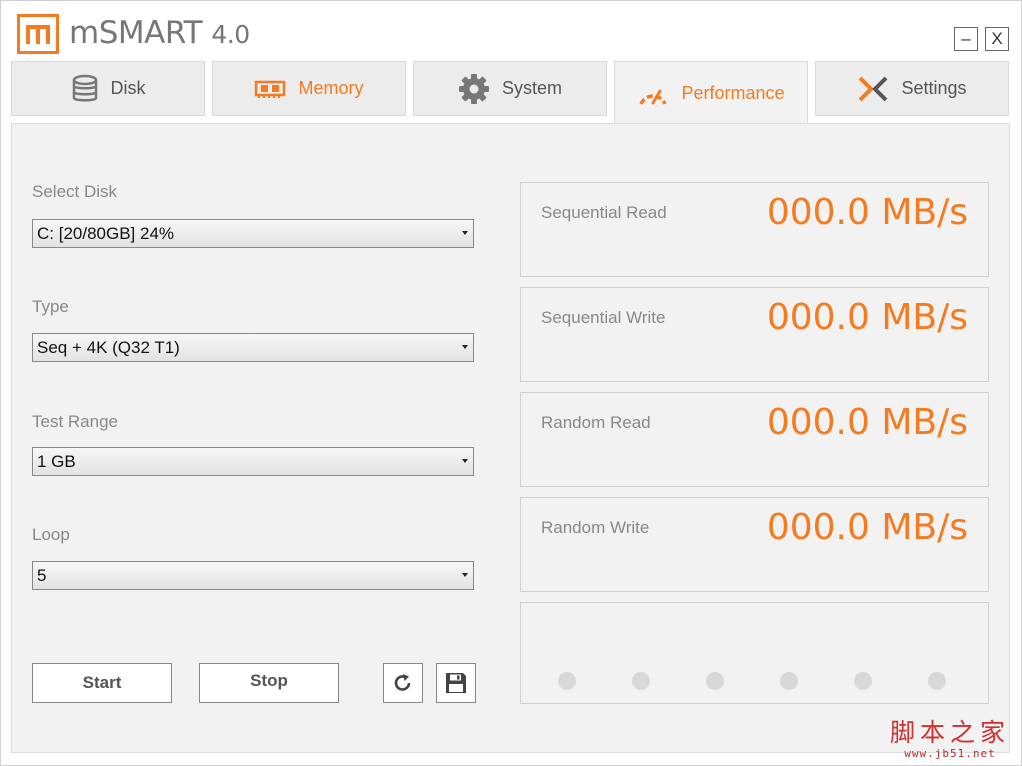 This screenshot has height=766, width=1022. Describe the element at coordinates (230, 34) in the screenshot. I see `app-version: 4.0` at that location.